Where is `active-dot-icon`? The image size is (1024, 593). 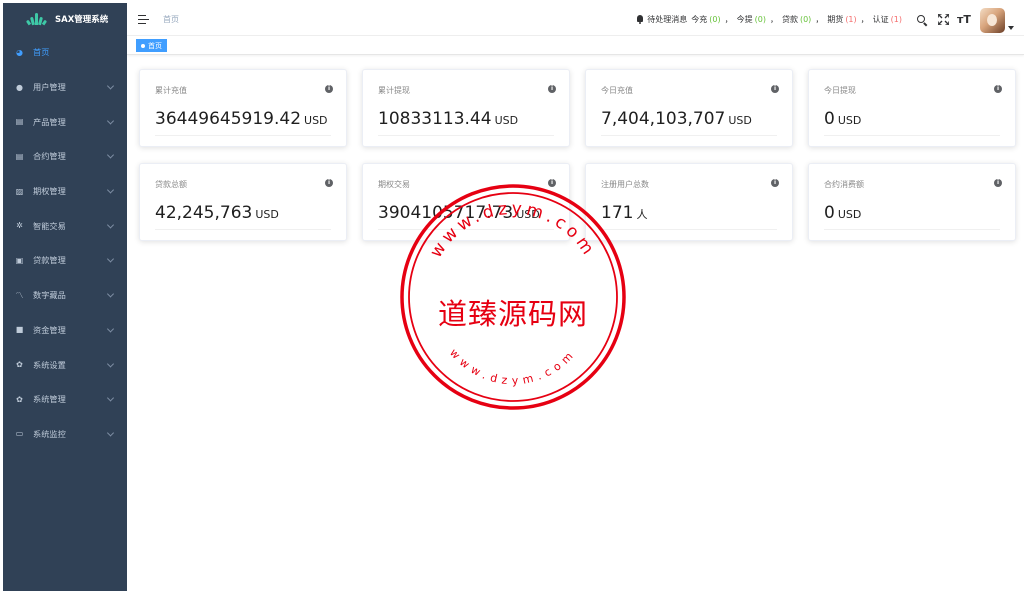 active-dot-icon is located at coordinates (143, 45).